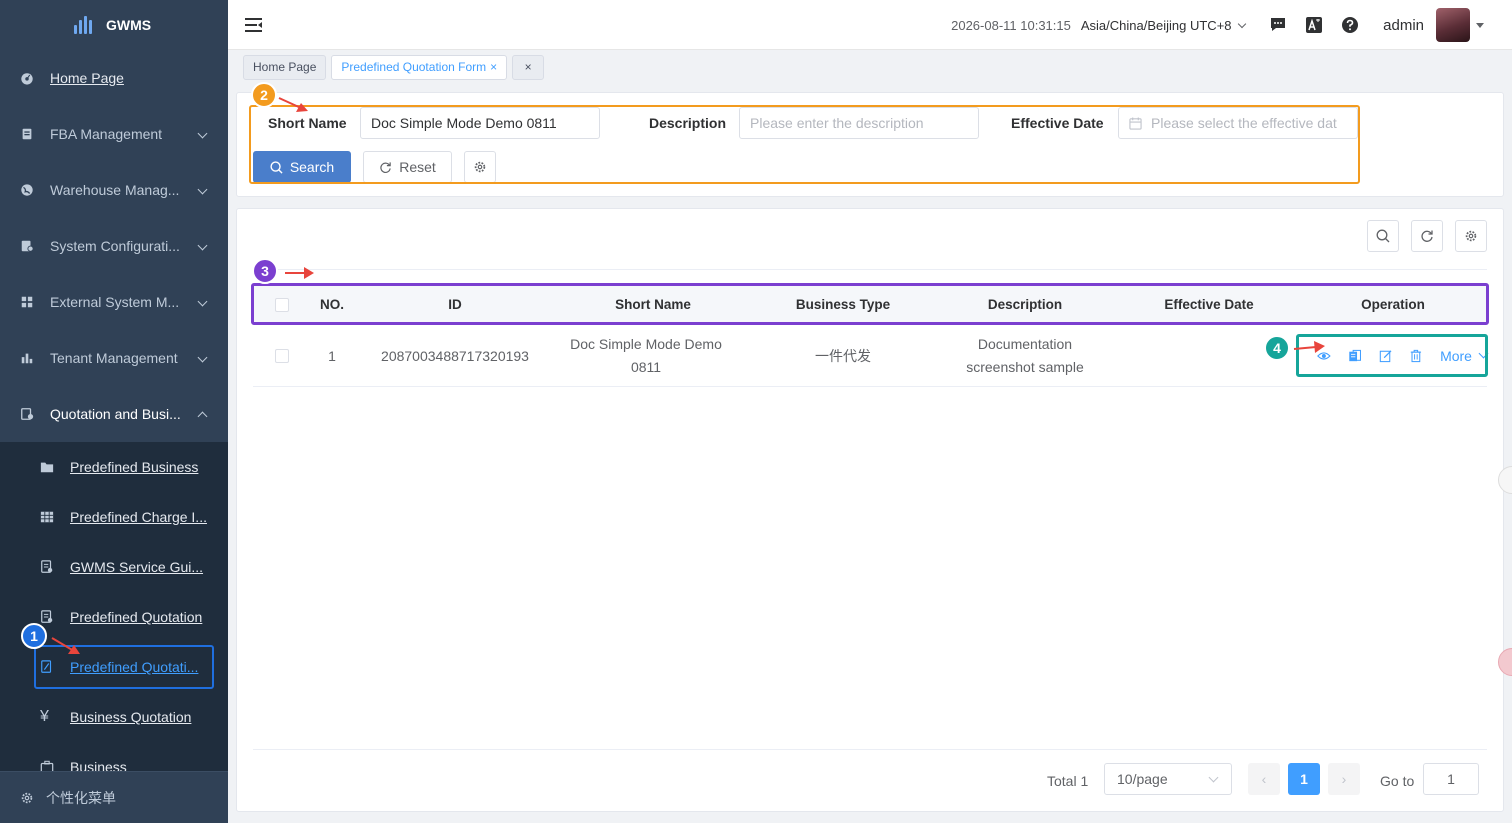  I want to click on prev-page-button: ‹, so click(1264, 779).